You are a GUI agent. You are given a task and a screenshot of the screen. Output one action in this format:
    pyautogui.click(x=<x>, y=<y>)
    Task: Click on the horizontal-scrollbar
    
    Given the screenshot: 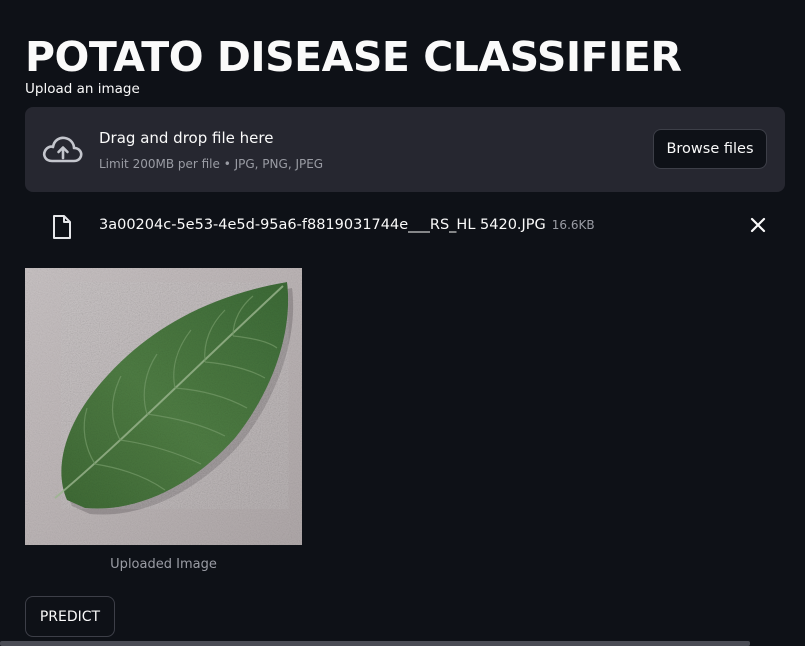 What is the action you would take?
    pyautogui.click(x=375, y=643)
    